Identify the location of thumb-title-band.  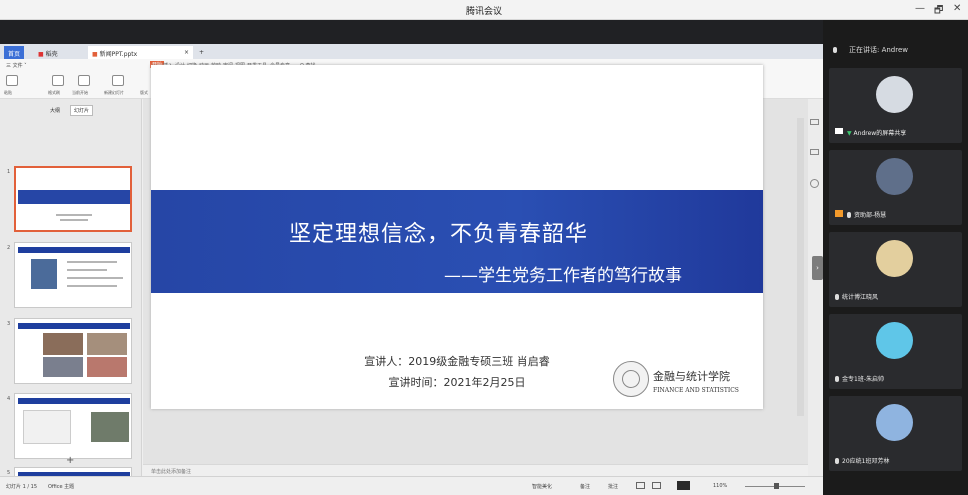
(74, 197).